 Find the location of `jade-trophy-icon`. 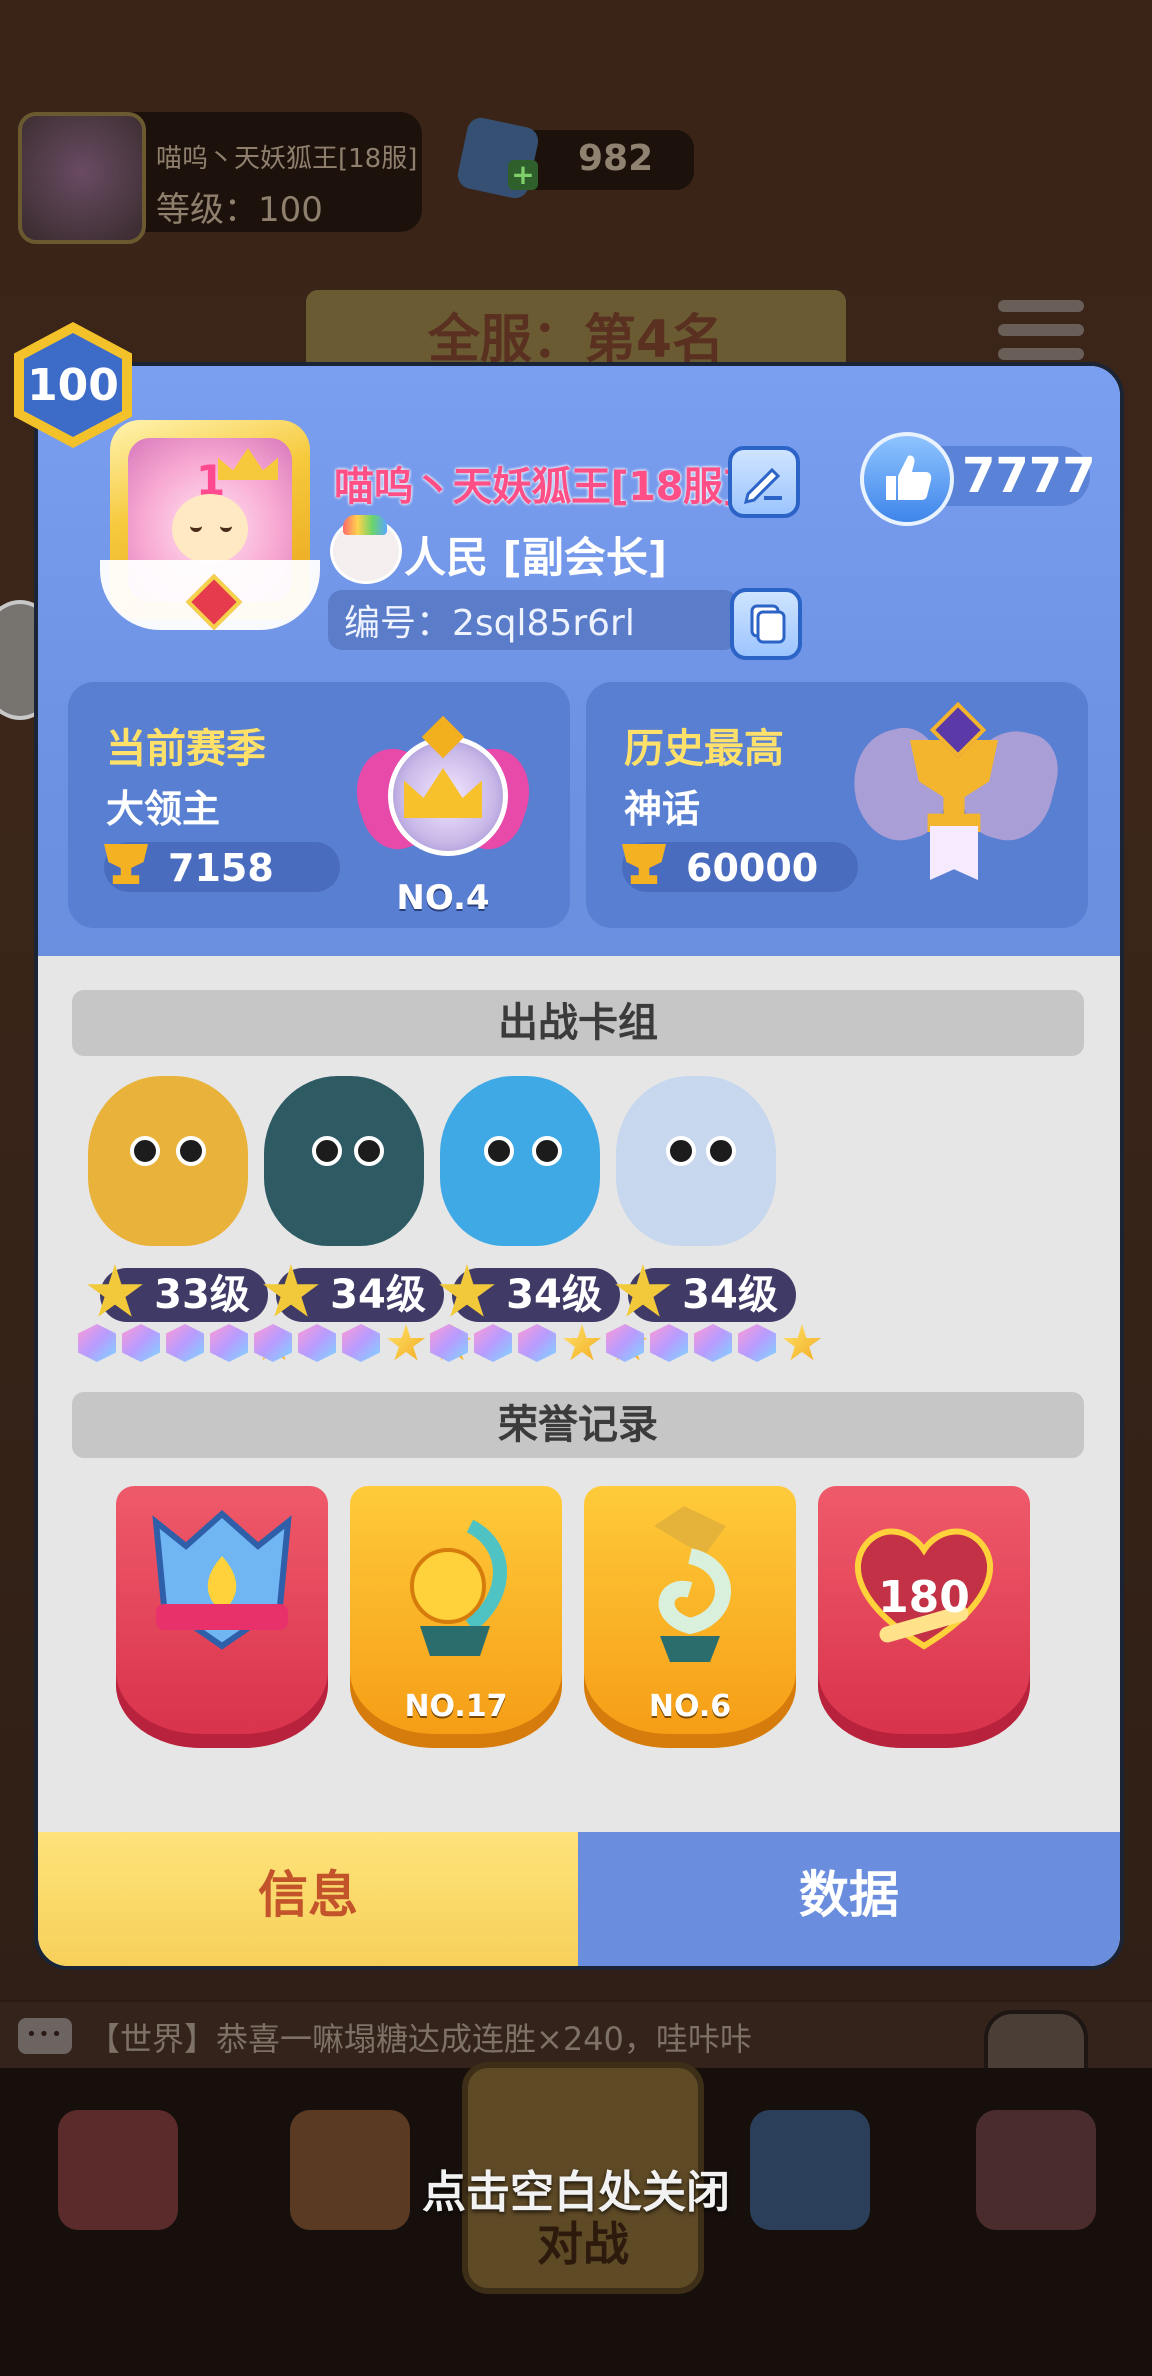

jade-trophy-icon is located at coordinates (692, 1584).